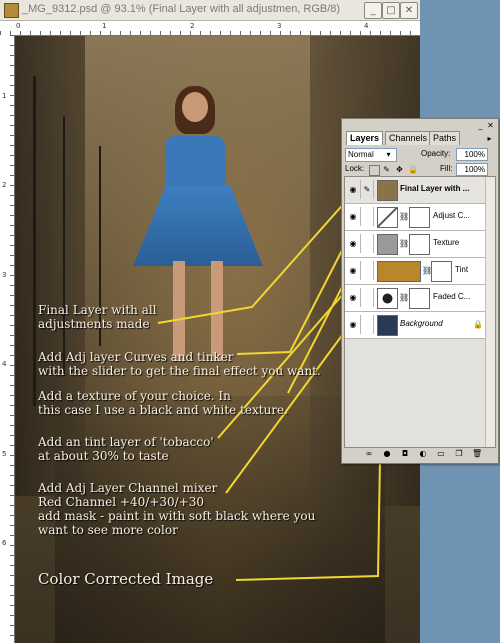 The image size is (500, 643). What do you see at coordinates (423, 454) in the screenshot?
I see `adjustment-icon: ◐` at bounding box center [423, 454].